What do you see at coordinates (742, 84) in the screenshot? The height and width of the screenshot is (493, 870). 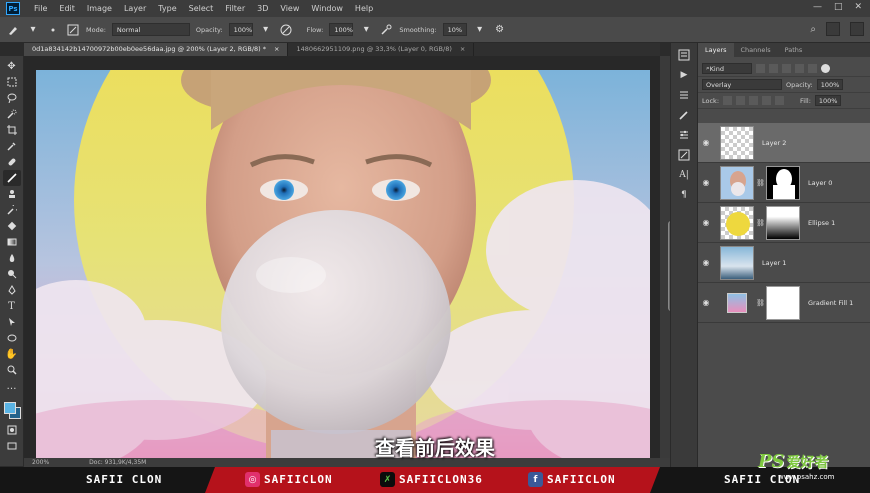 I see `blend-mode-select: Overlay` at bounding box center [742, 84].